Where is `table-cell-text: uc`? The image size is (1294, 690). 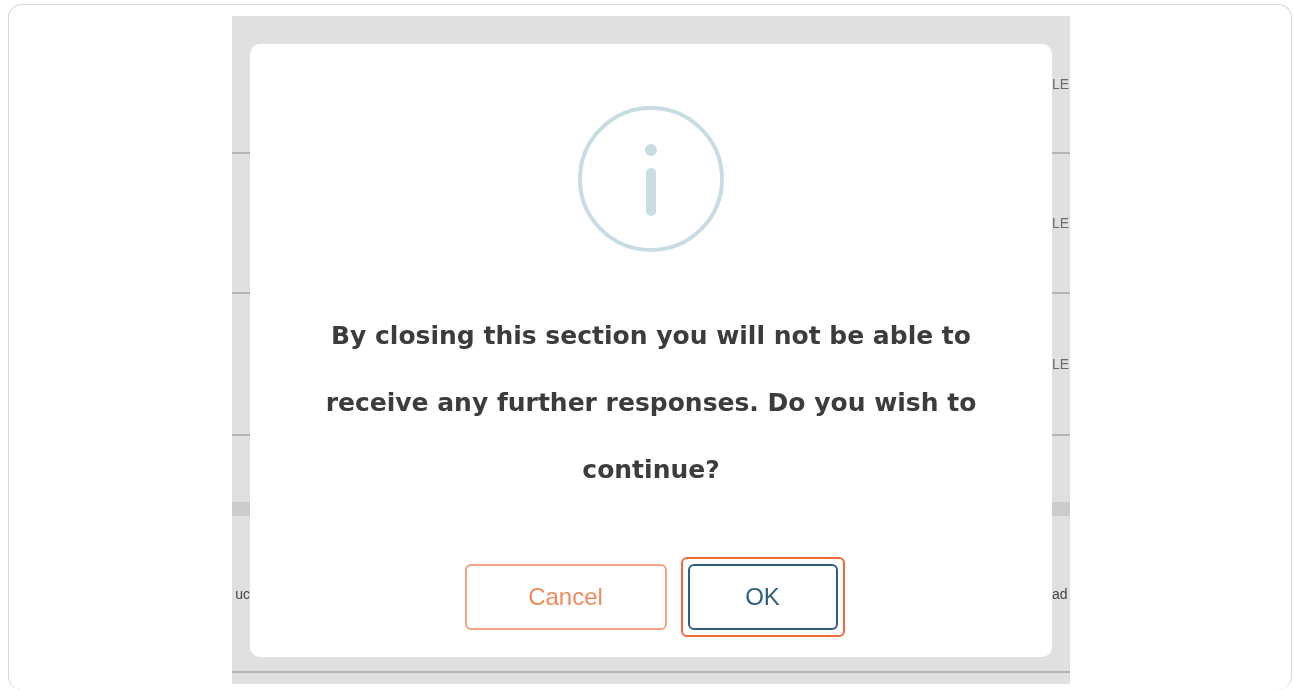 table-cell-text: uc is located at coordinates (242, 593).